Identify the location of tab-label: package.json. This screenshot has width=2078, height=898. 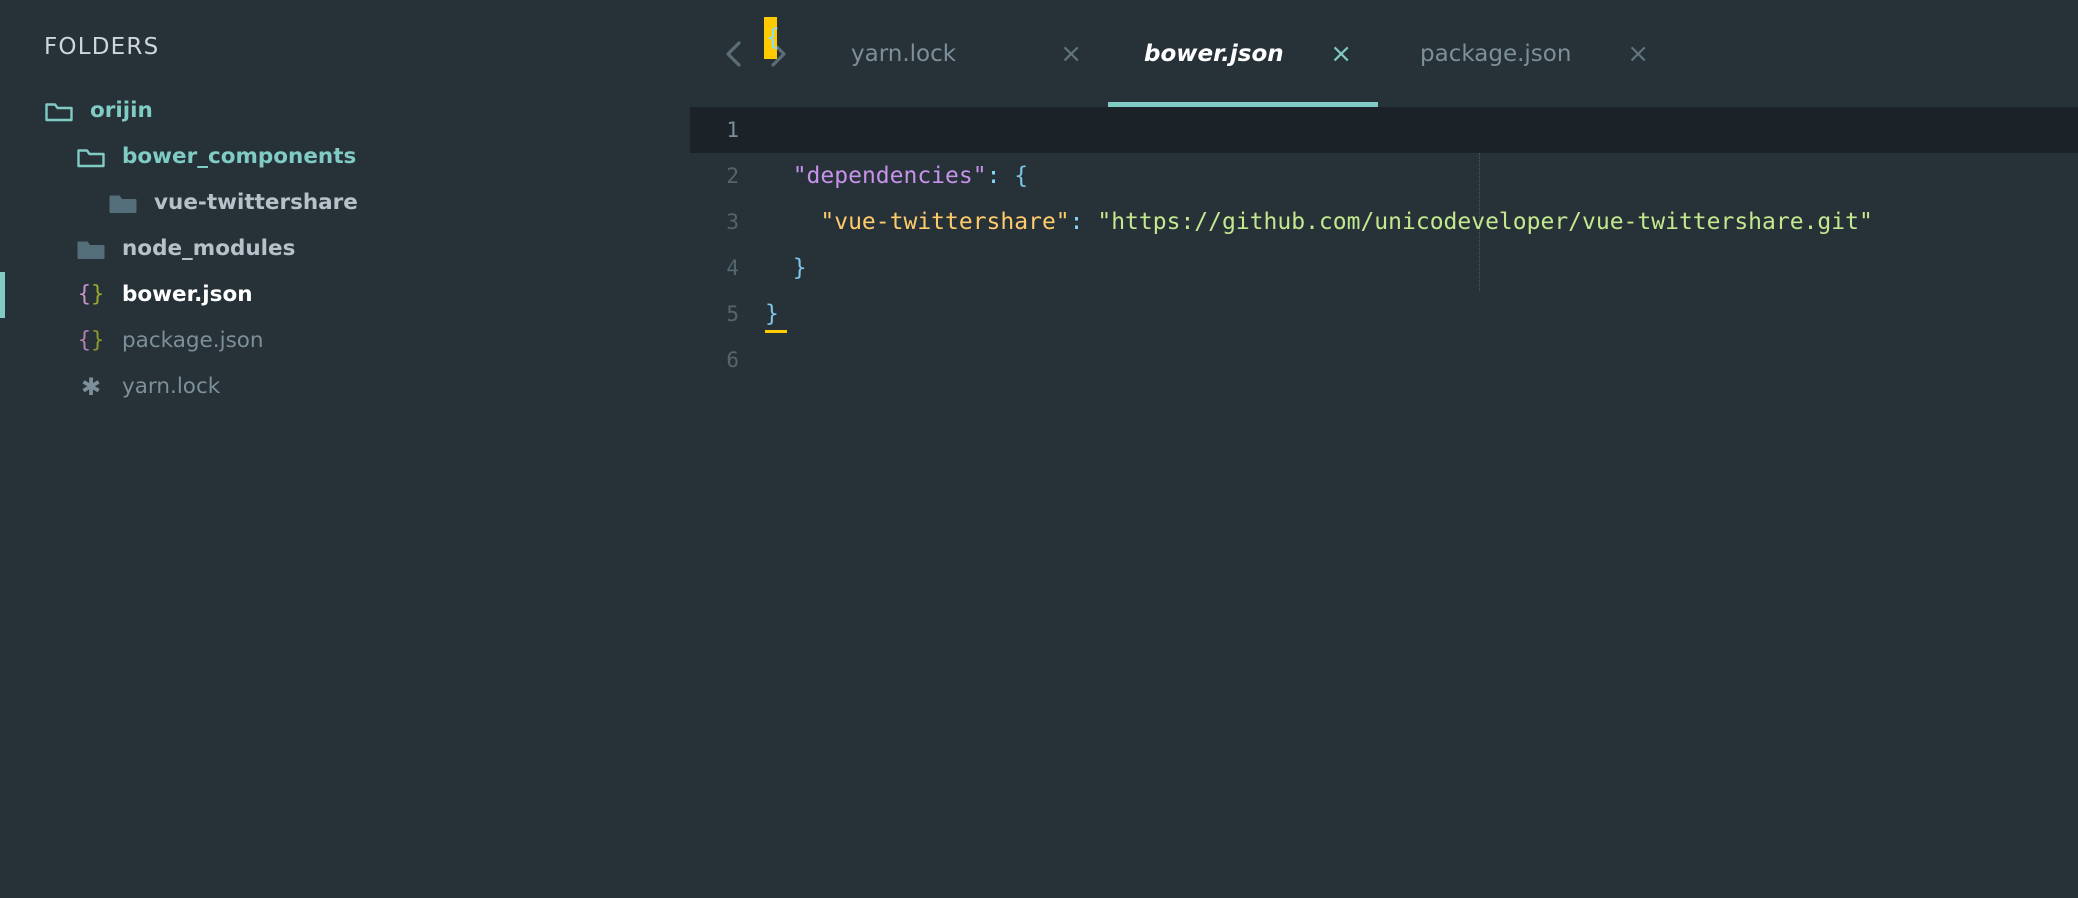
(1496, 53).